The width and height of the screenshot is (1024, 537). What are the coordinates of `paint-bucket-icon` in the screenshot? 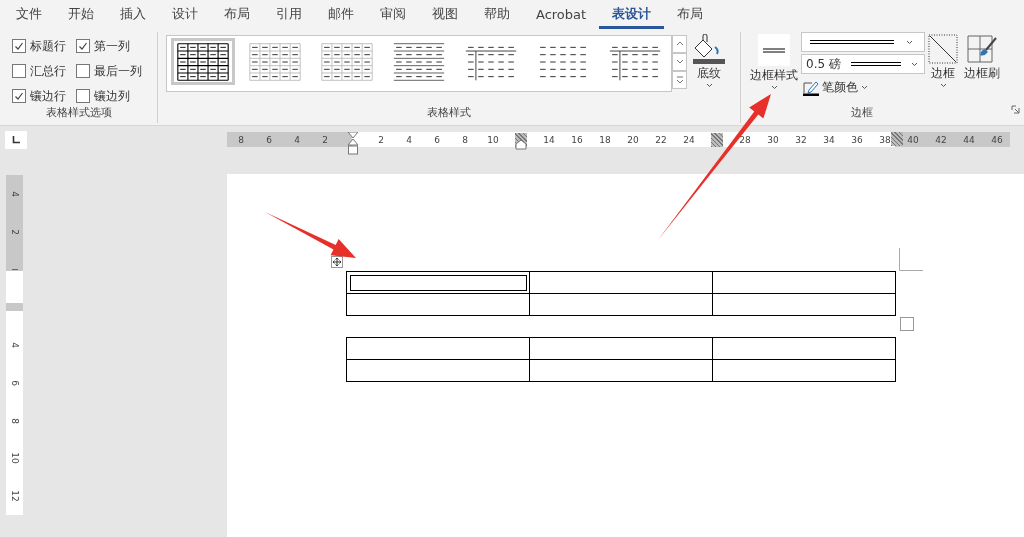 It's located at (709, 49).